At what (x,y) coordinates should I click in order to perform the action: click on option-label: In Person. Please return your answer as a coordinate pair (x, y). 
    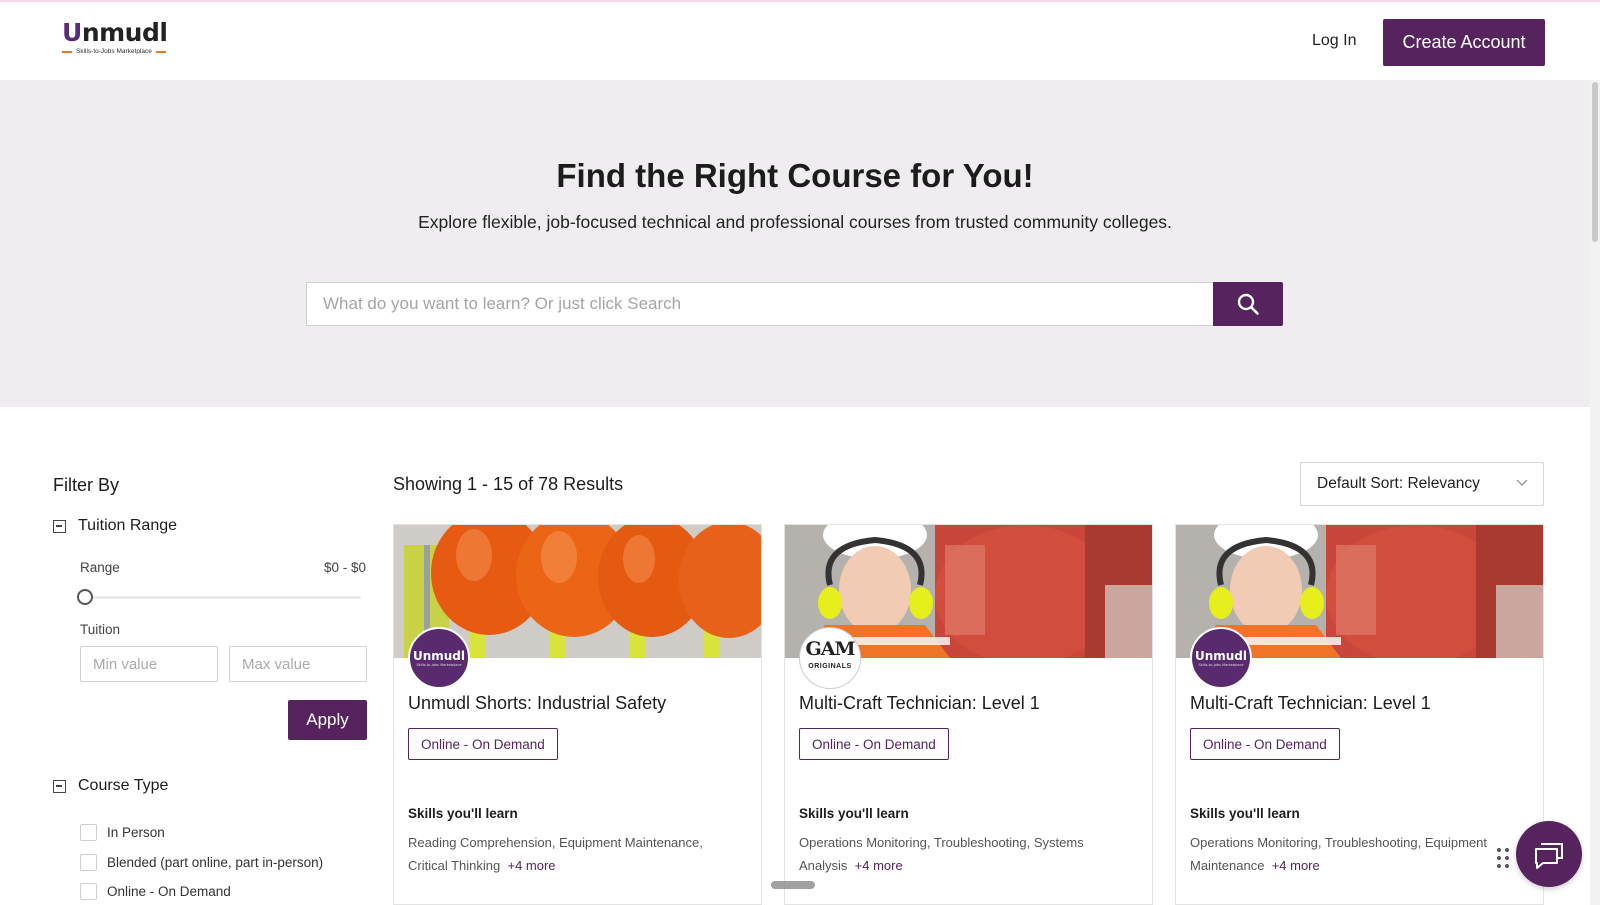
    Looking at the image, I should click on (136, 832).